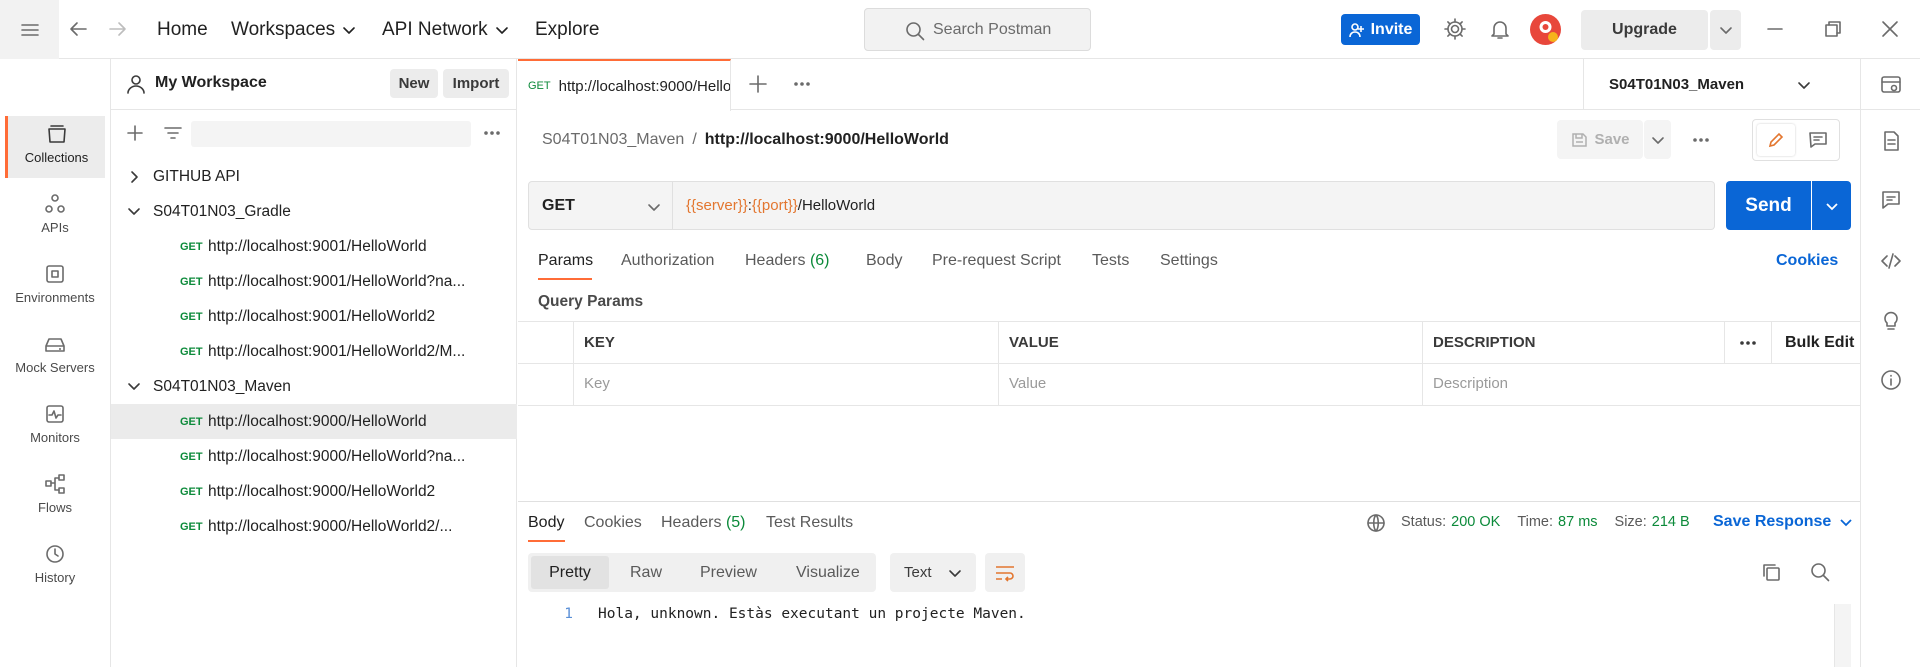 The width and height of the screenshot is (1920, 667). I want to click on cookies-link: Cookies, so click(1807, 261).